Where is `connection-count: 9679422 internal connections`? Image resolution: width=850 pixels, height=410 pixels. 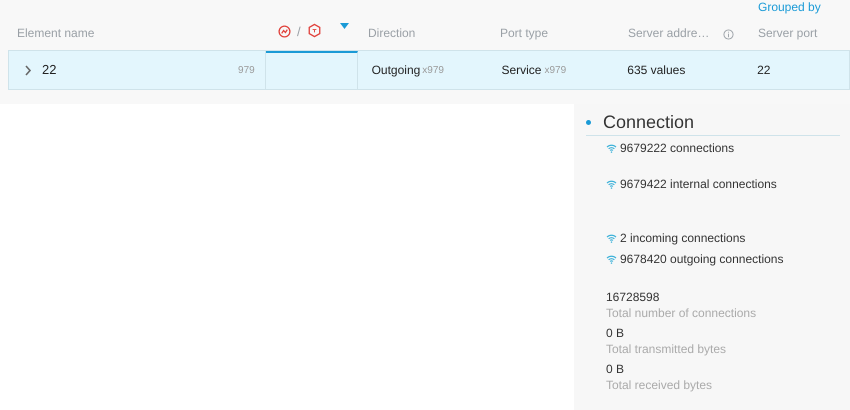 connection-count: 9679422 internal connections is located at coordinates (698, 184).